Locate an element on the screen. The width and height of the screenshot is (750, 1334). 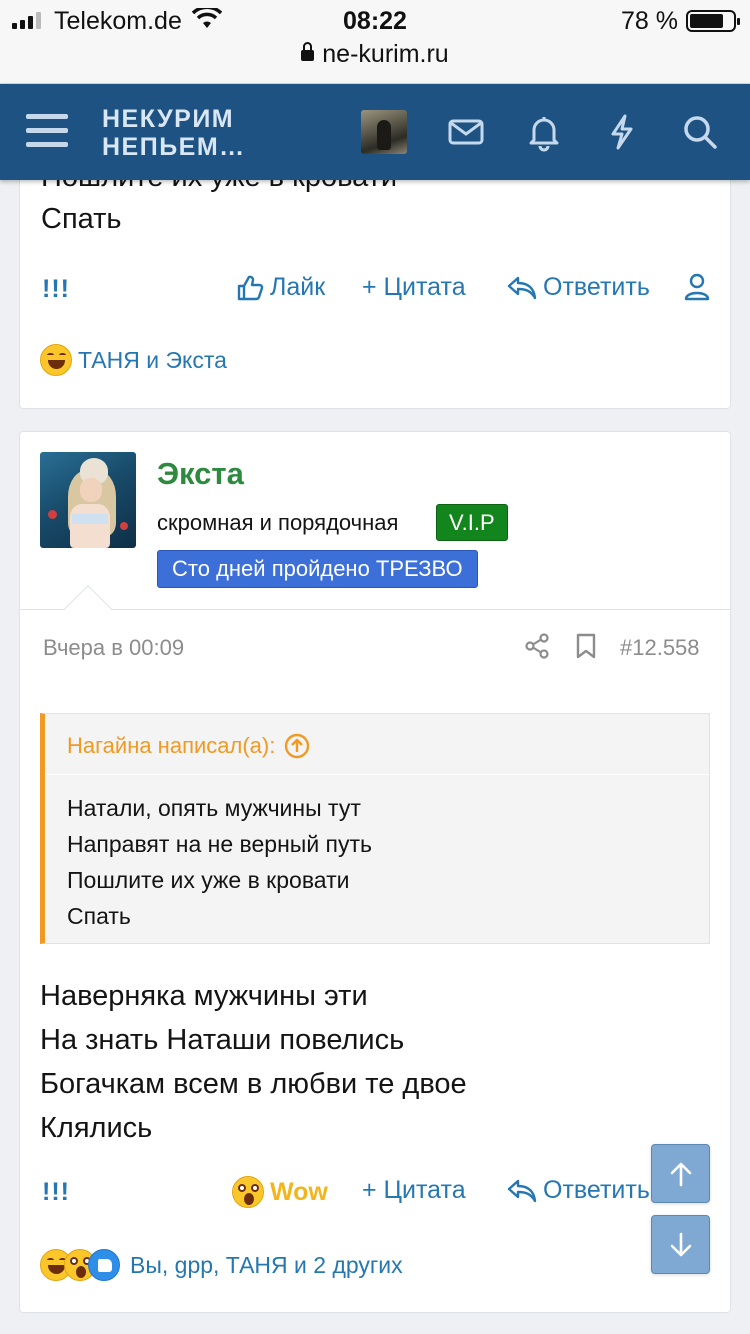
wow-emoji-icon is located at coordinates (248, 1192).